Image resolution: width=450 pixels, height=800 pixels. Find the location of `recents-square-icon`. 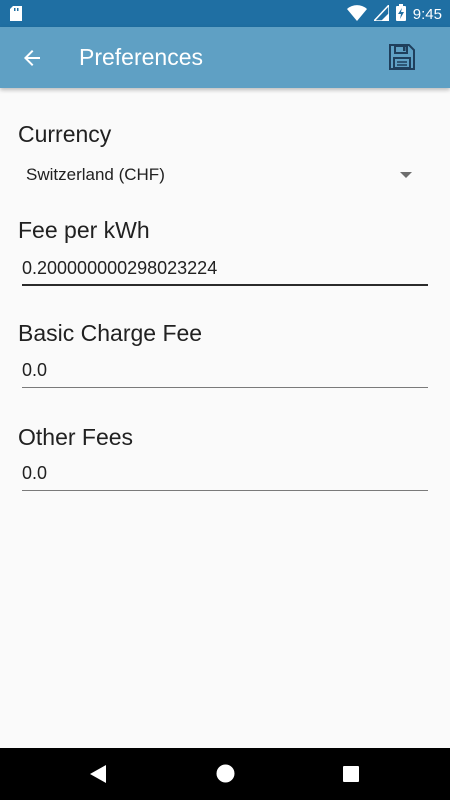

recents-square-icon is located at coordinates (351, 776).